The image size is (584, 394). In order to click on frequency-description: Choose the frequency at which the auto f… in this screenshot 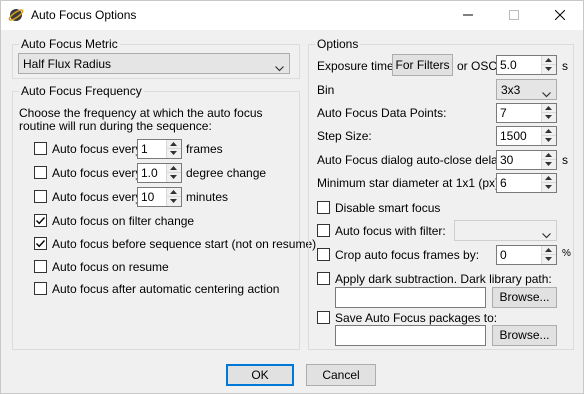, I will do `click(141, 119)`.